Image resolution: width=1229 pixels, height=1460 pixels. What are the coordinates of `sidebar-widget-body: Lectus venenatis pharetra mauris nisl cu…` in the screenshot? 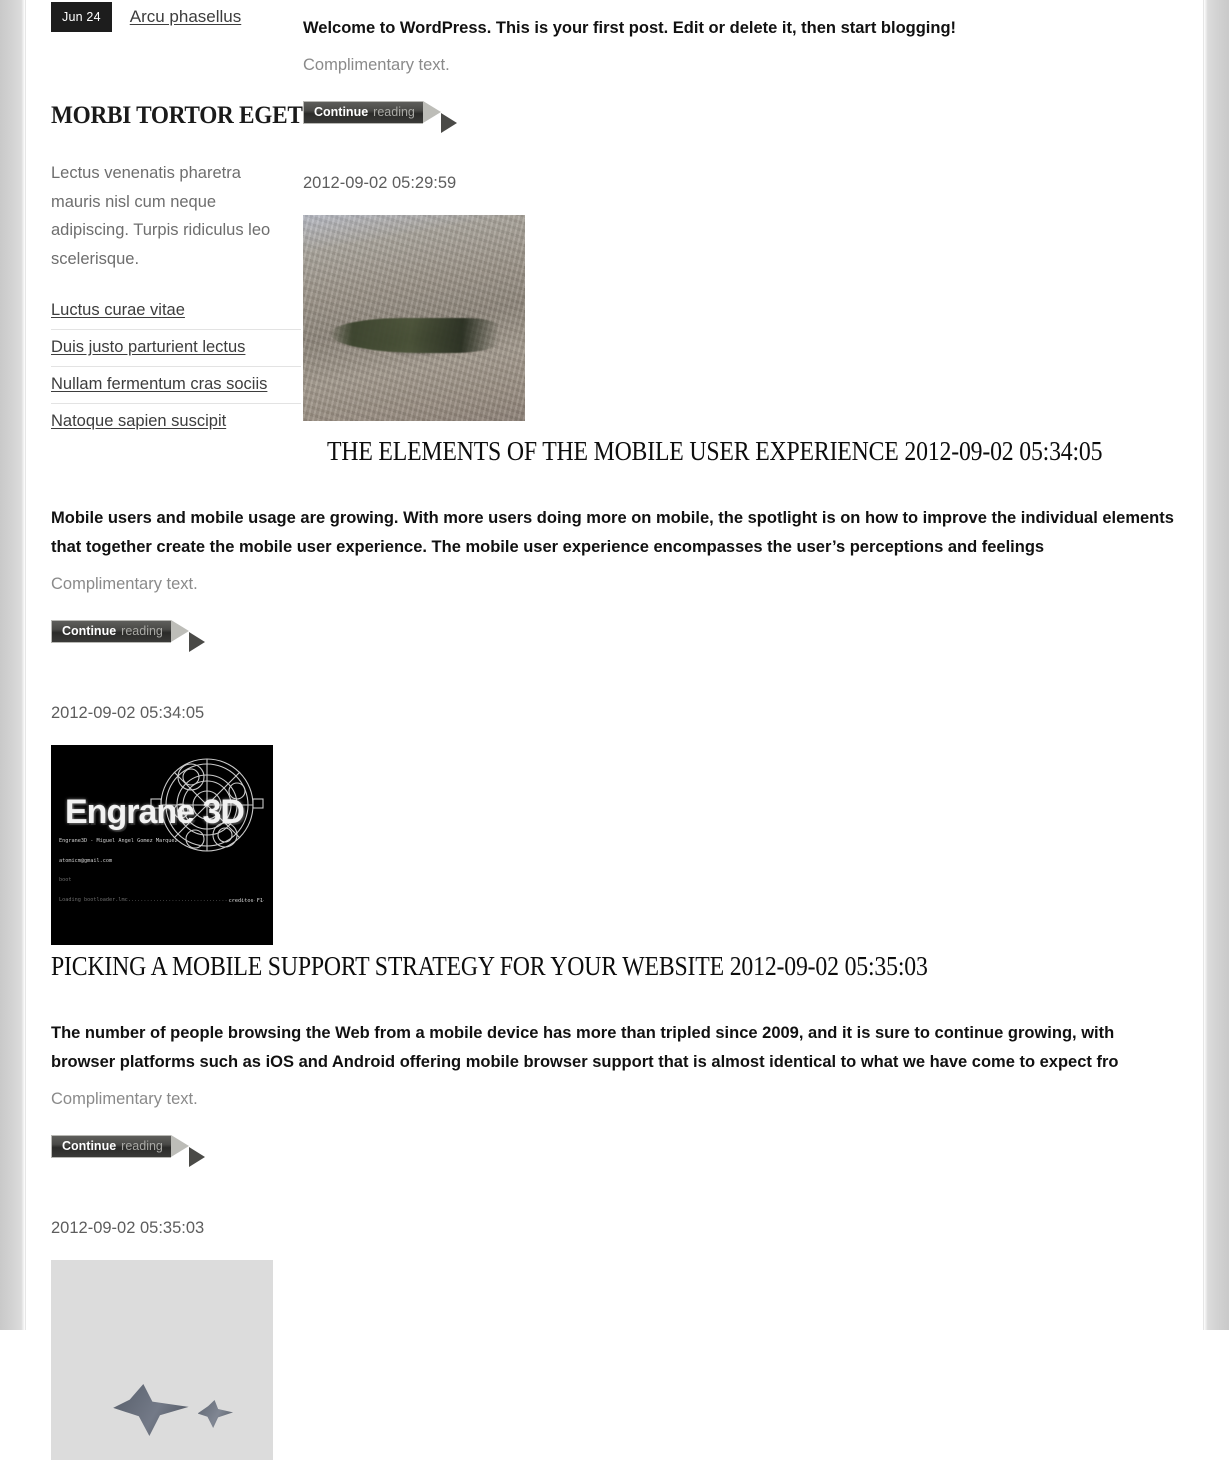 It's located at (161, 216).